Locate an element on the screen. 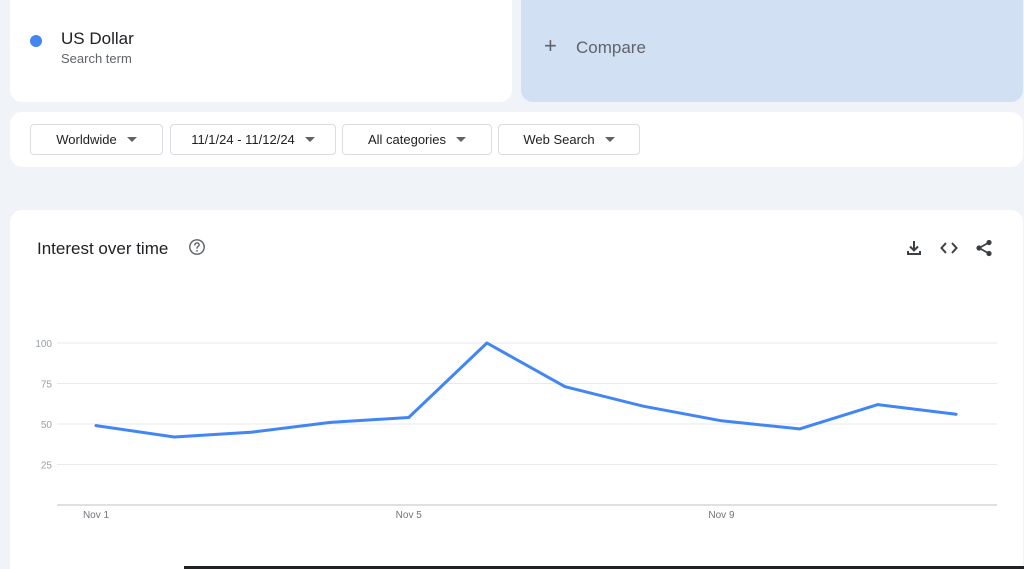 The image size is (1024, 569). x-tick-label: Nov 5 is located at coordinates (409, 515).